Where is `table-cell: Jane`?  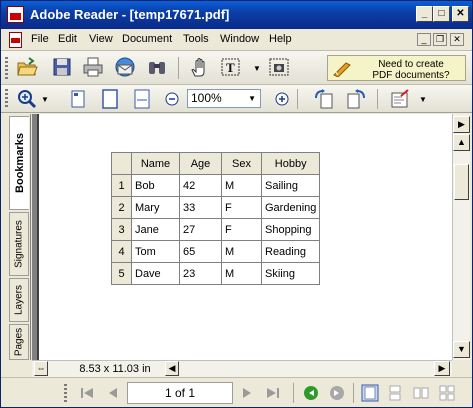 table-cell: Jane is located at coordinates (155, 229).